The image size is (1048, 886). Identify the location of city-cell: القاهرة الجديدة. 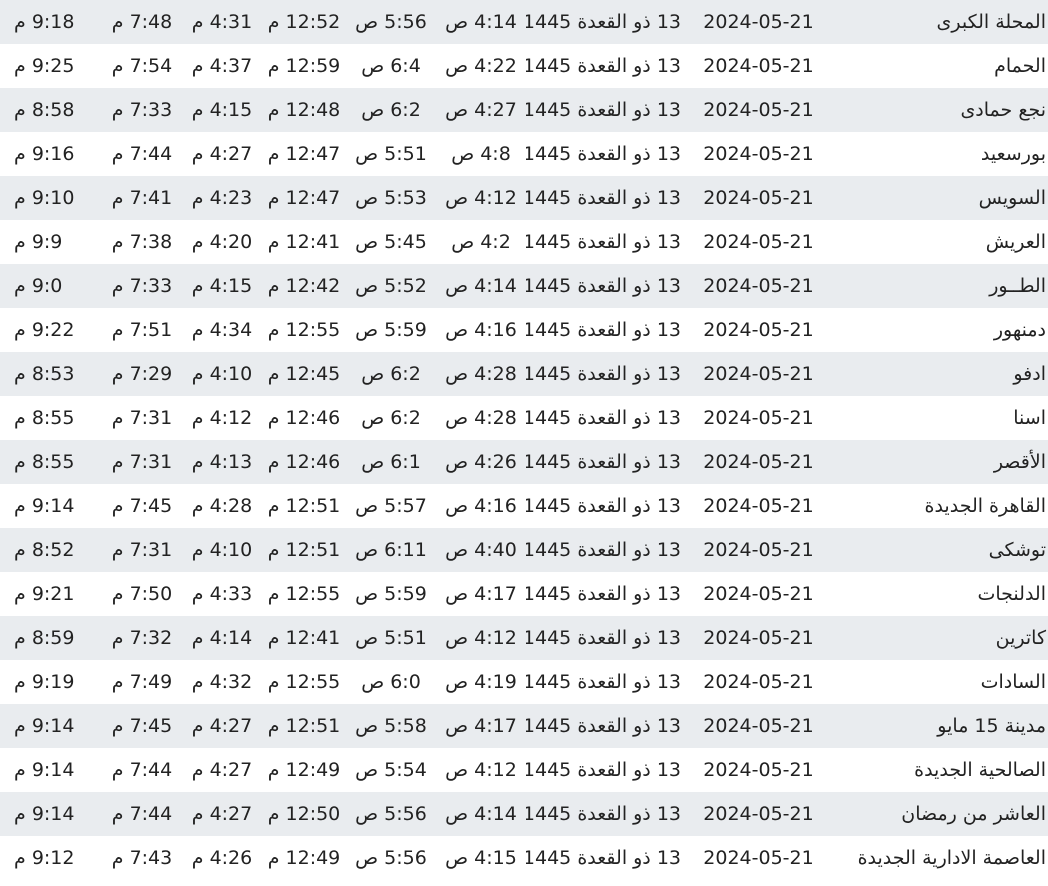
(942, 506).